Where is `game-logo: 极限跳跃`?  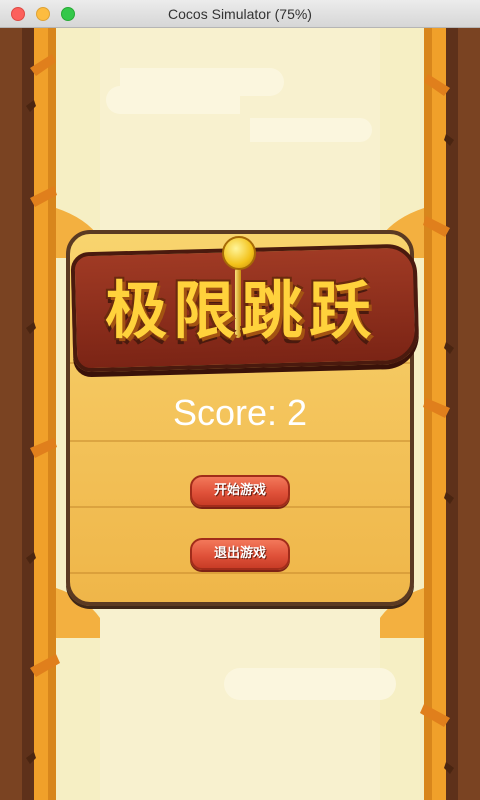
game-logo: 极限跳跃 is located at coordinates (242, 302).